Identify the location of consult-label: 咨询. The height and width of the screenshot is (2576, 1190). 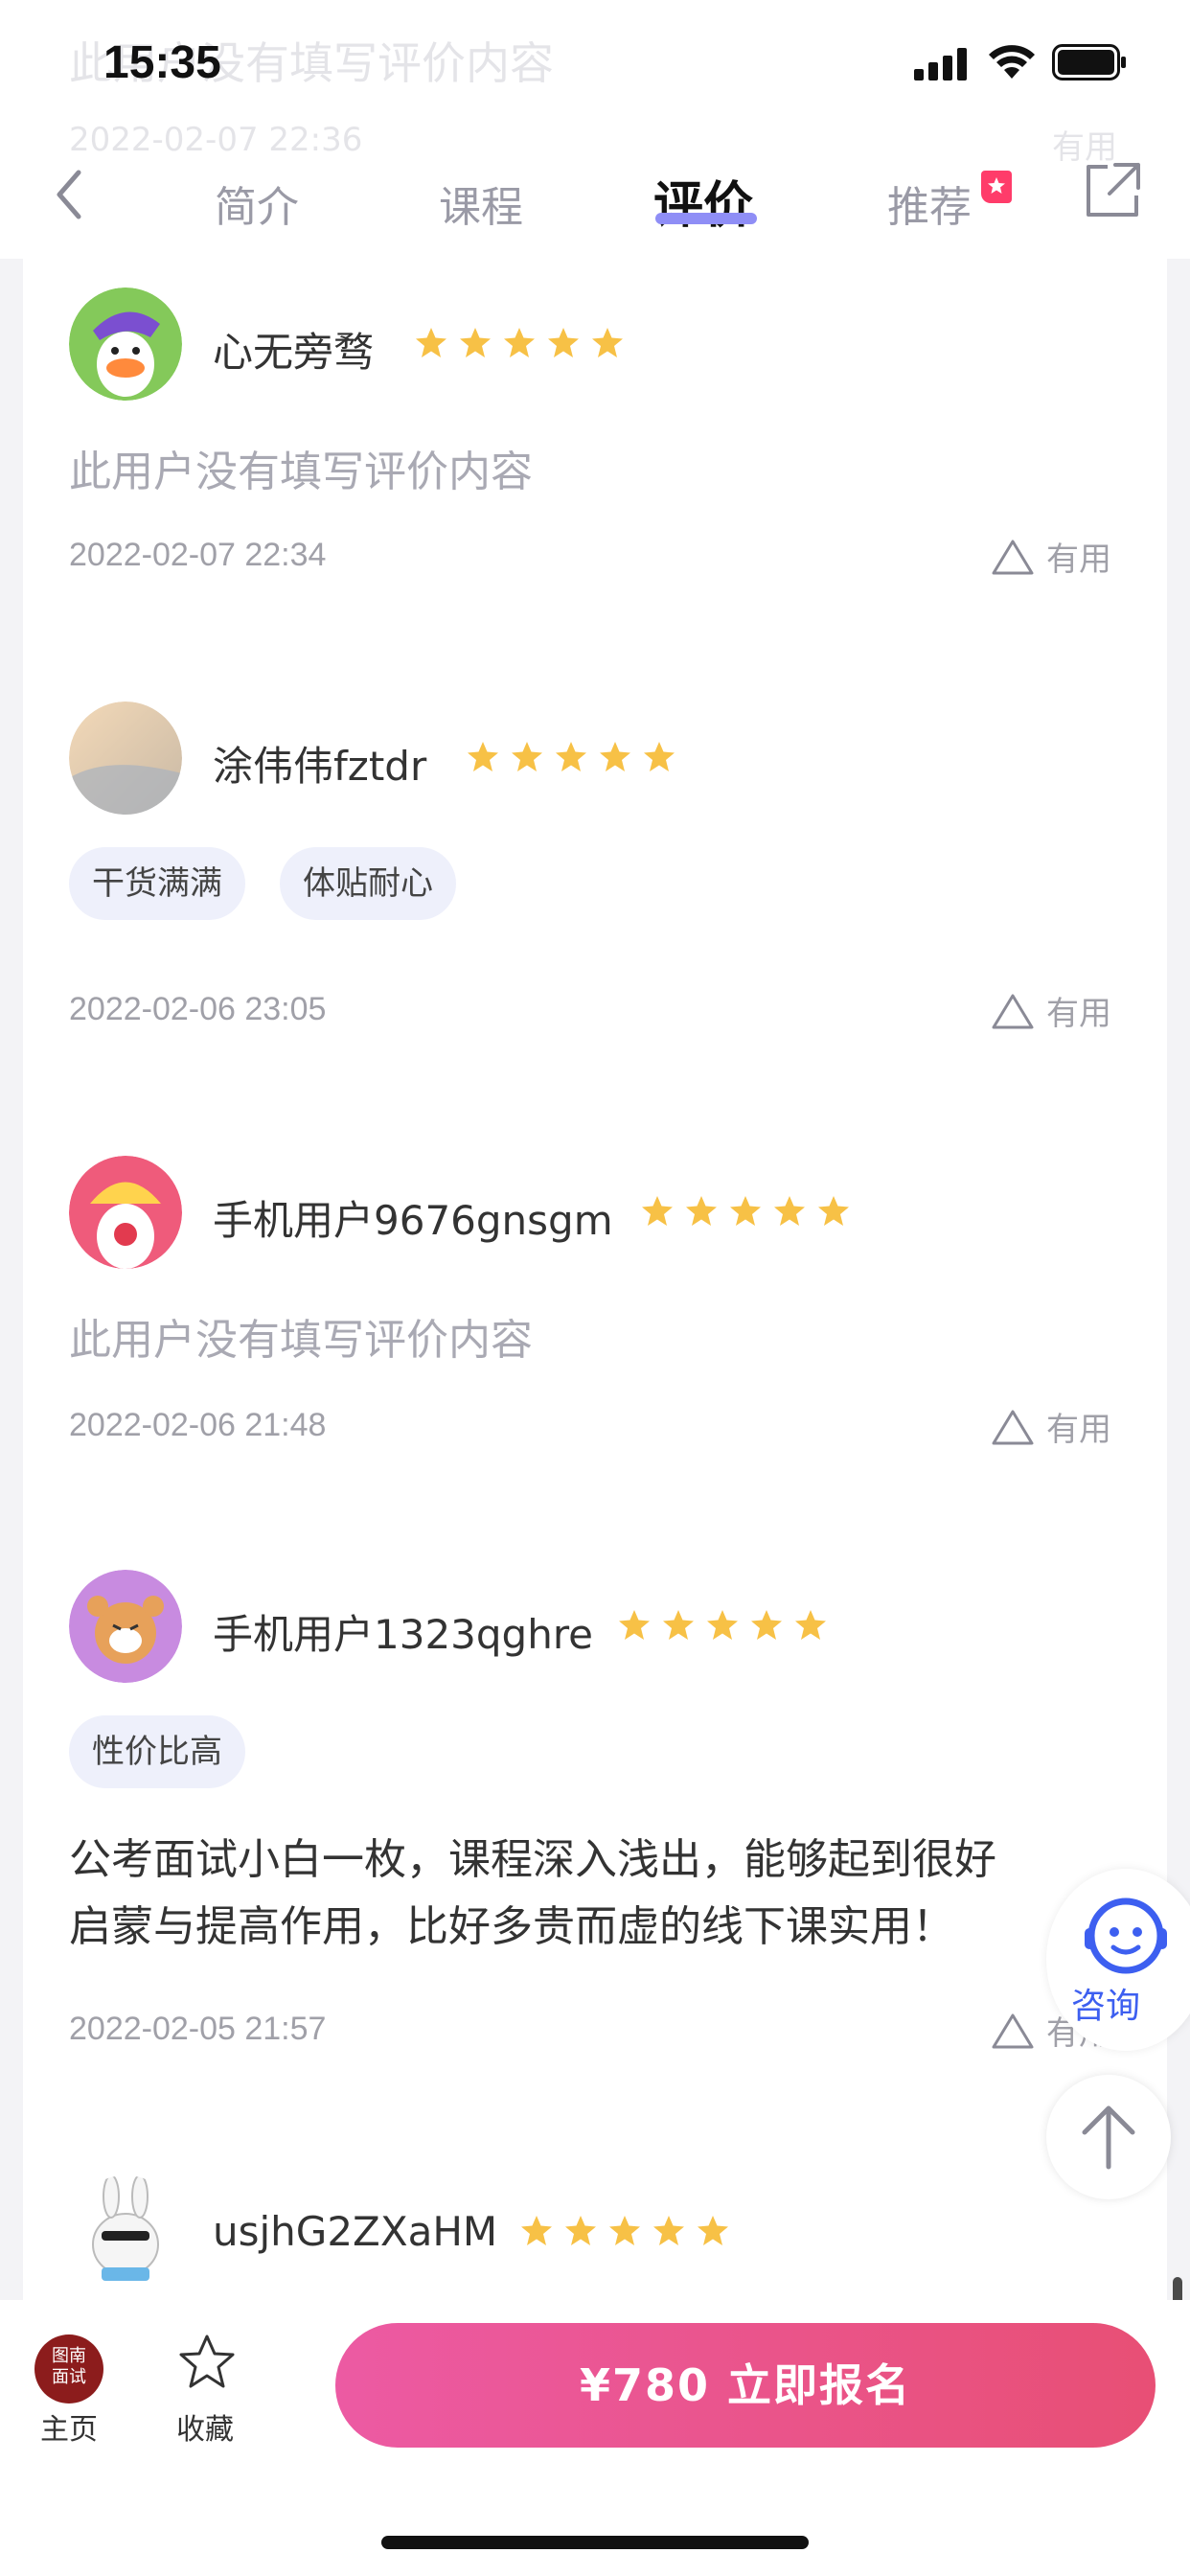
(1105, 2003).